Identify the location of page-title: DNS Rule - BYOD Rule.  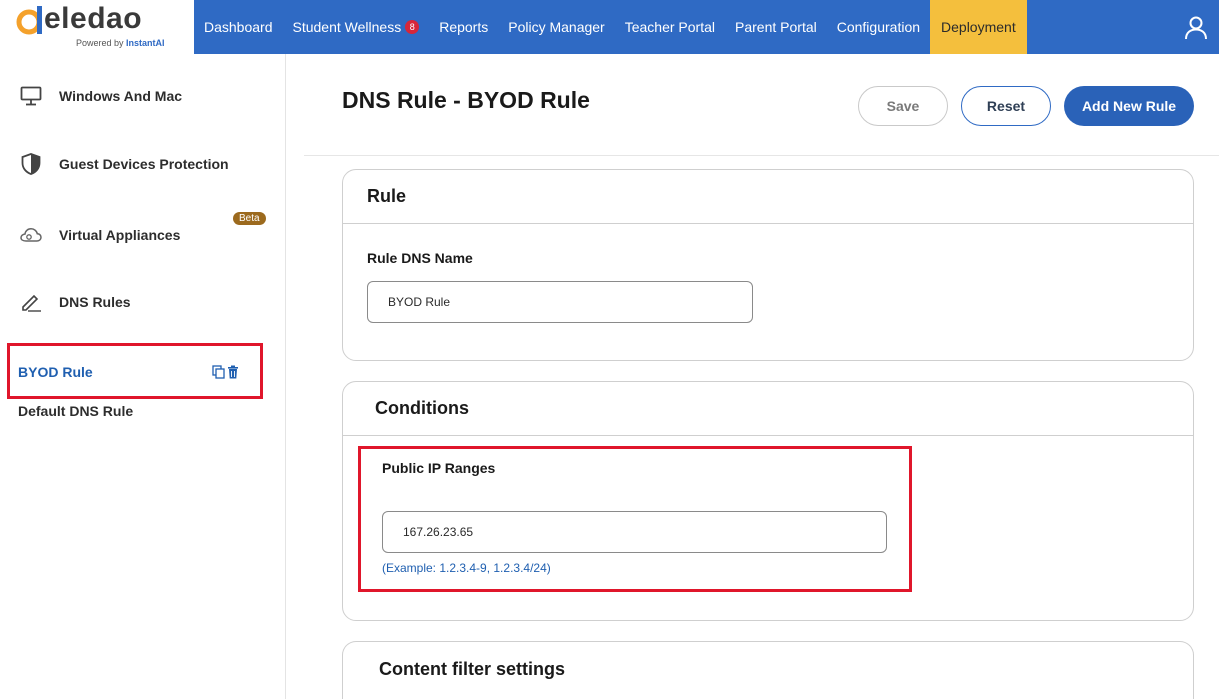
(466, 100).